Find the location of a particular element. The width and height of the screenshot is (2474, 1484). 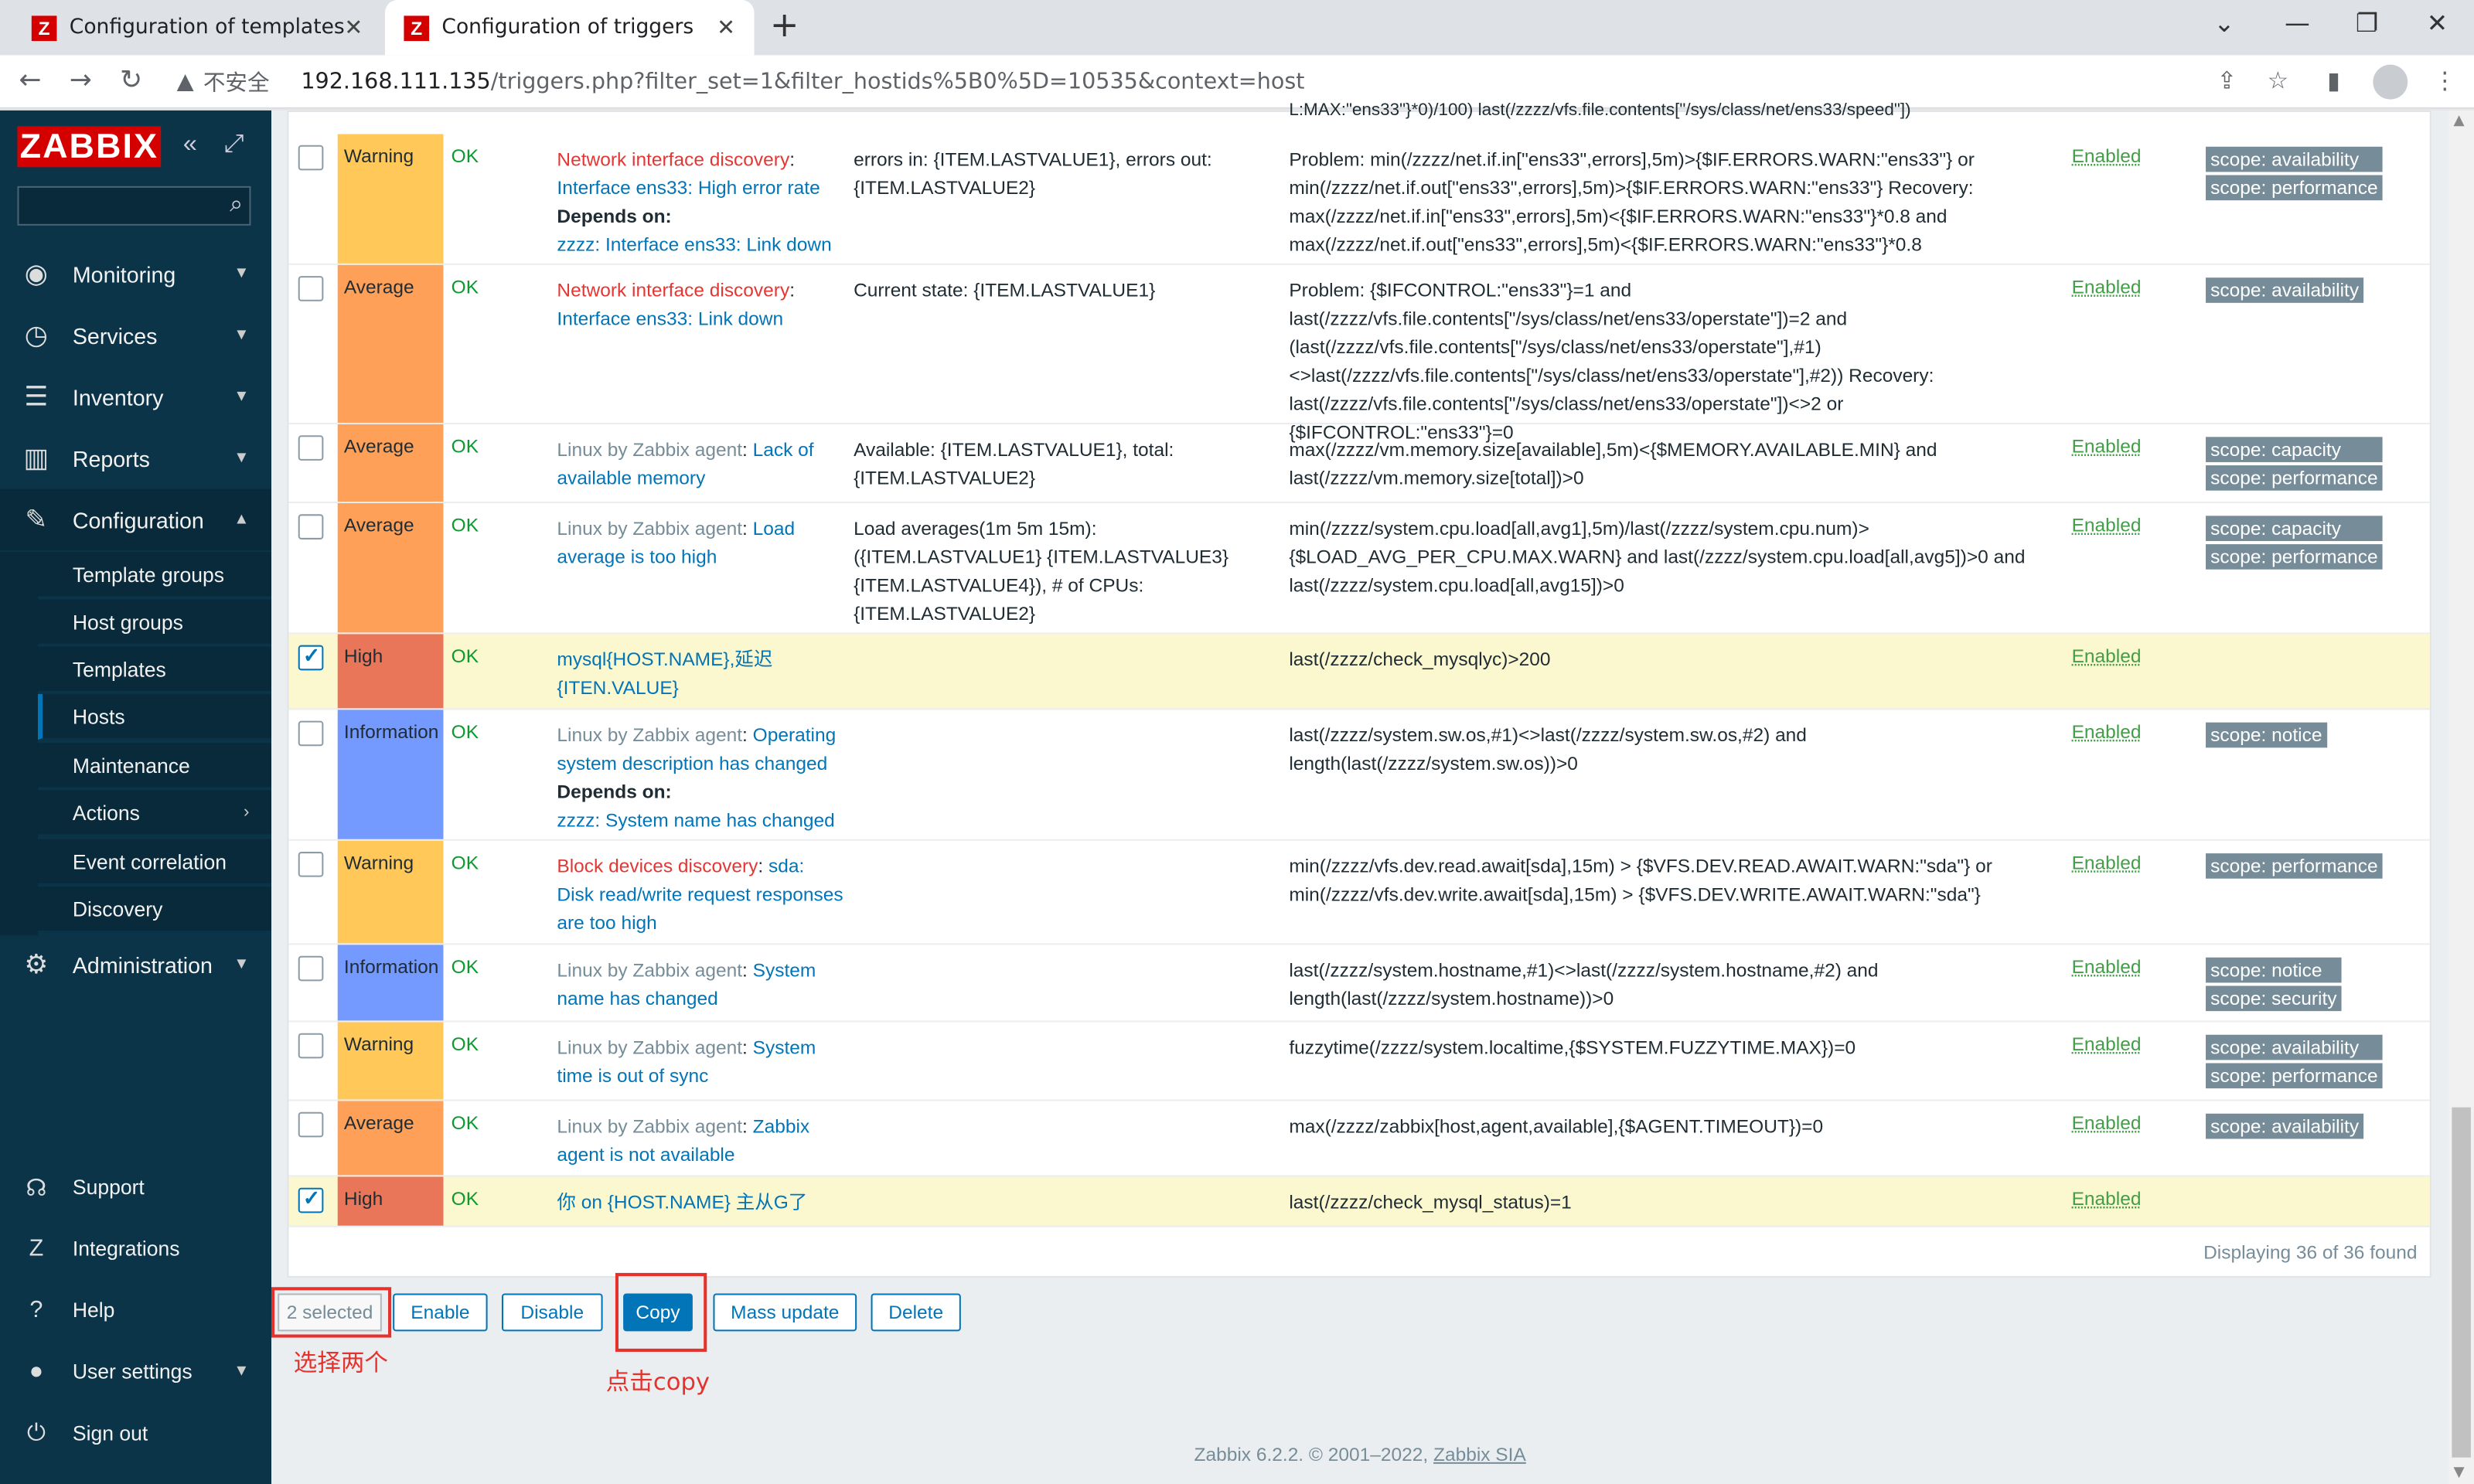

share-icon: ⇪ is located at coordinates (2227, 80).